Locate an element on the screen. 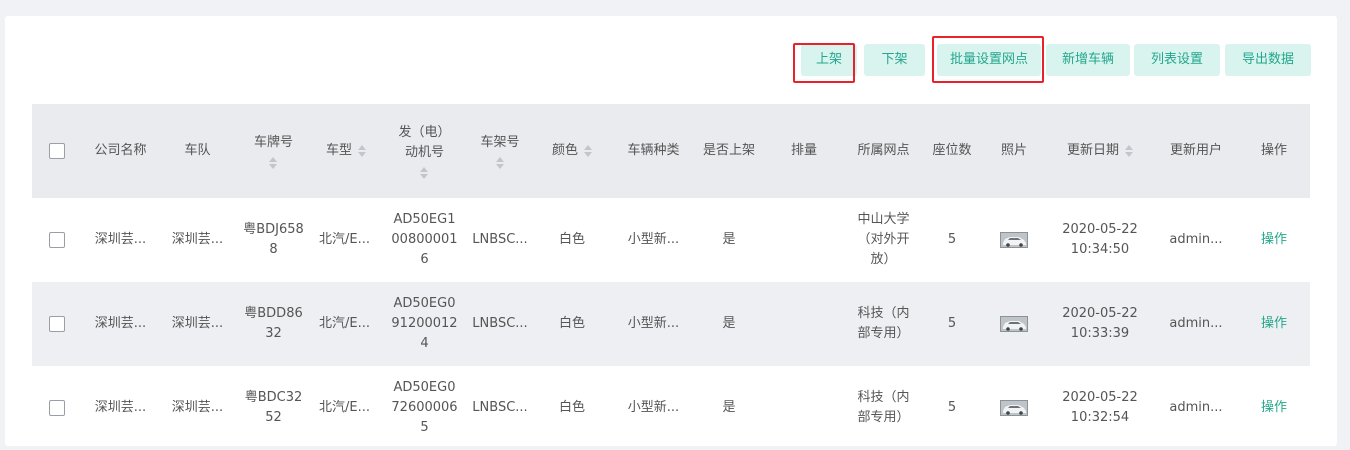 Image resolution: width=1350 pixels, height=450 pixels. take-off-shelf-button: 下架 is located at coordinates (894, 60).